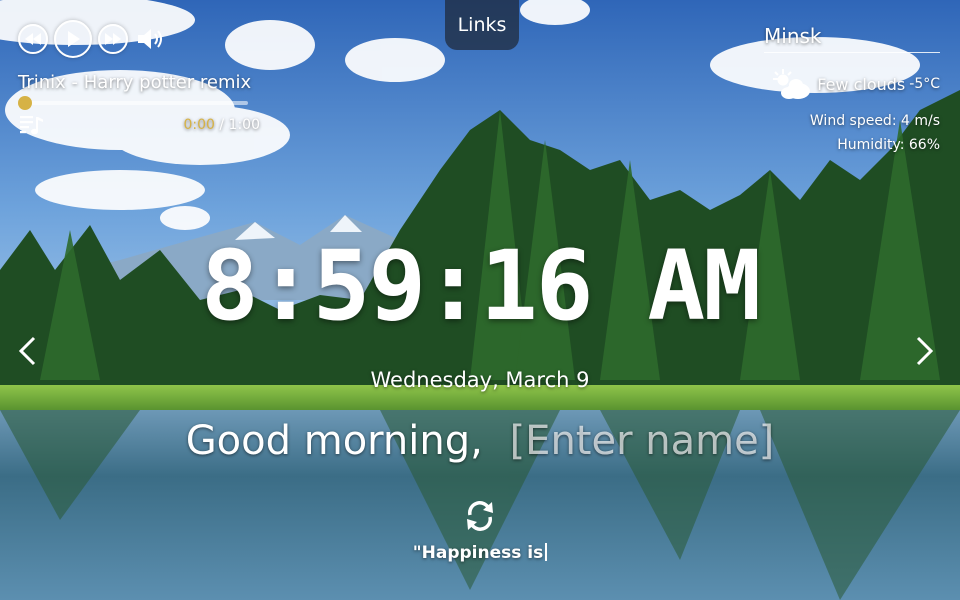 This screenshot has width=960, height=600. I want to click on current-time: 0:00, so click(199, 125).